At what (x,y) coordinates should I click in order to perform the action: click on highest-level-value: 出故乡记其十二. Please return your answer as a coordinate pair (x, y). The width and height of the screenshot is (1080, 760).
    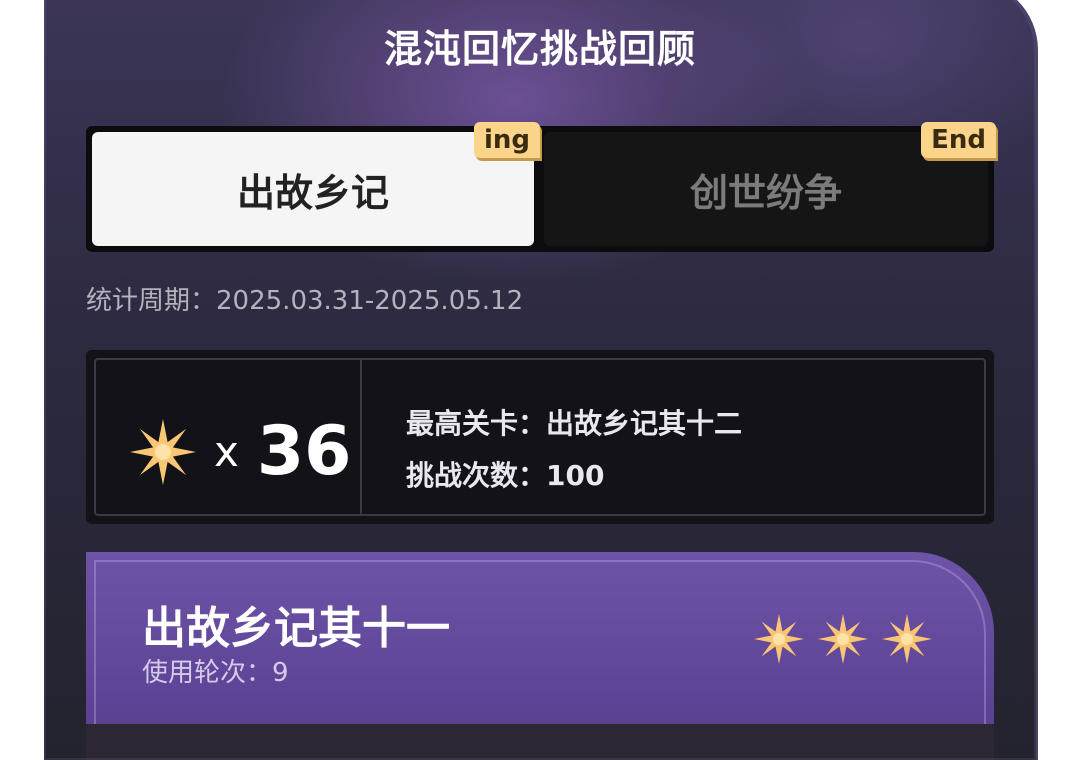
    Looking at the image, I should click on (644, 423).